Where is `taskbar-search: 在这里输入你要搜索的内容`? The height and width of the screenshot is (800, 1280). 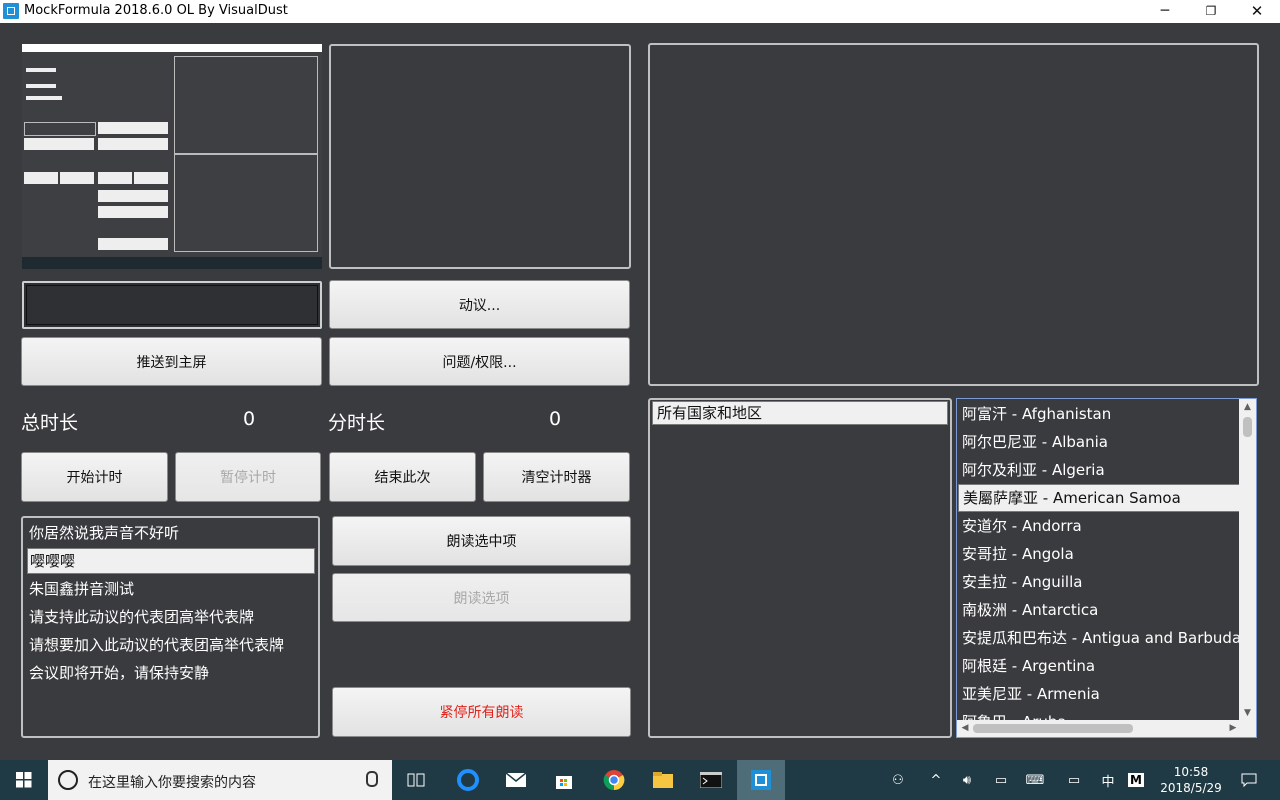 taskbar-search: 在这里输入你要搜索的内容 is located at coordinates (220, 780).